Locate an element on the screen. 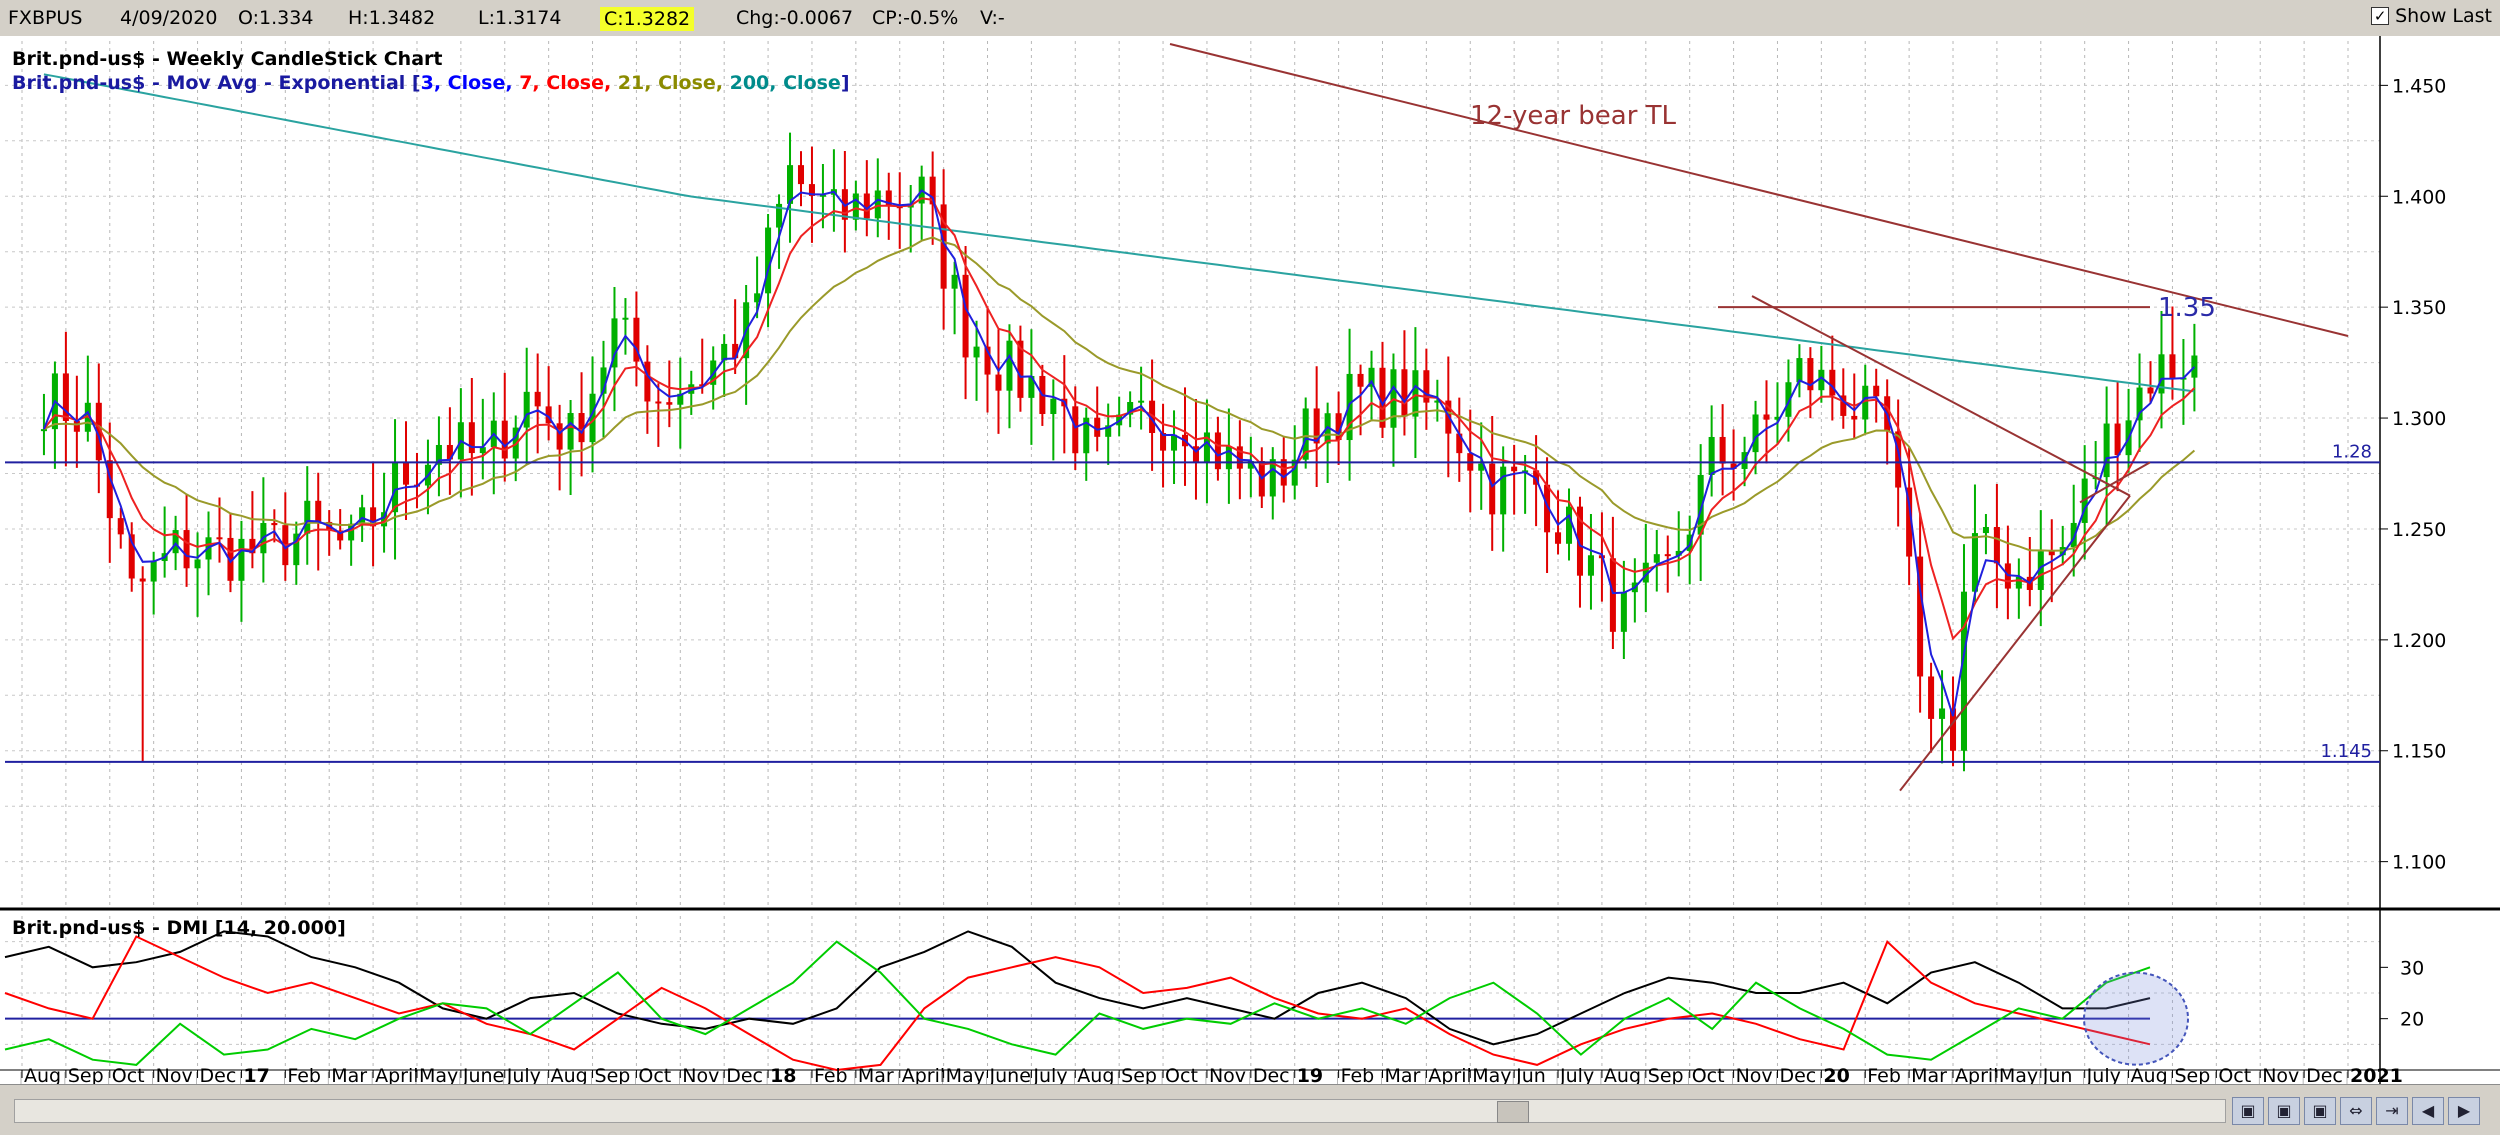  prev-icon: ◀ is located at coordinates (2428, 1111).